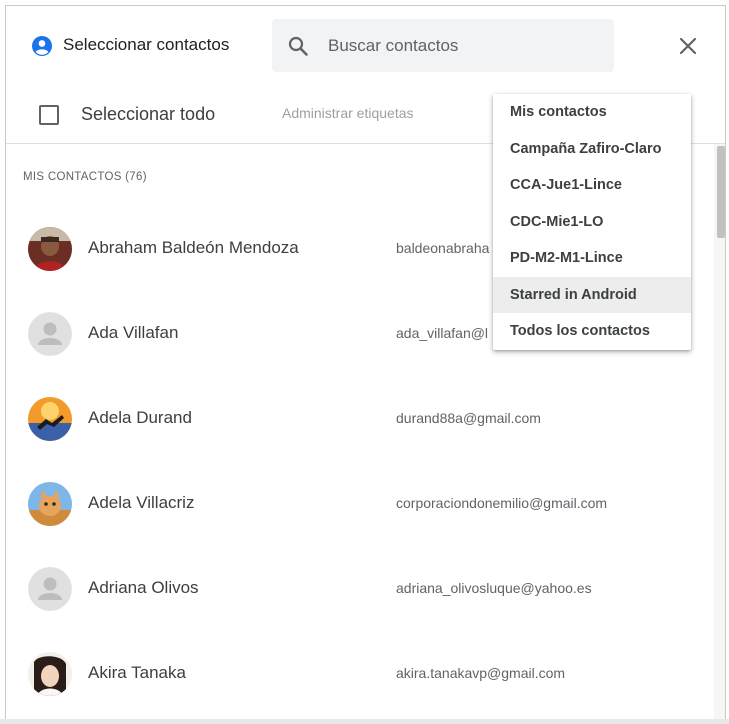 The height and width of the screenshot is (724, 729). I want to click on select-all-control: Seleccionar todo, so click(127, 114).